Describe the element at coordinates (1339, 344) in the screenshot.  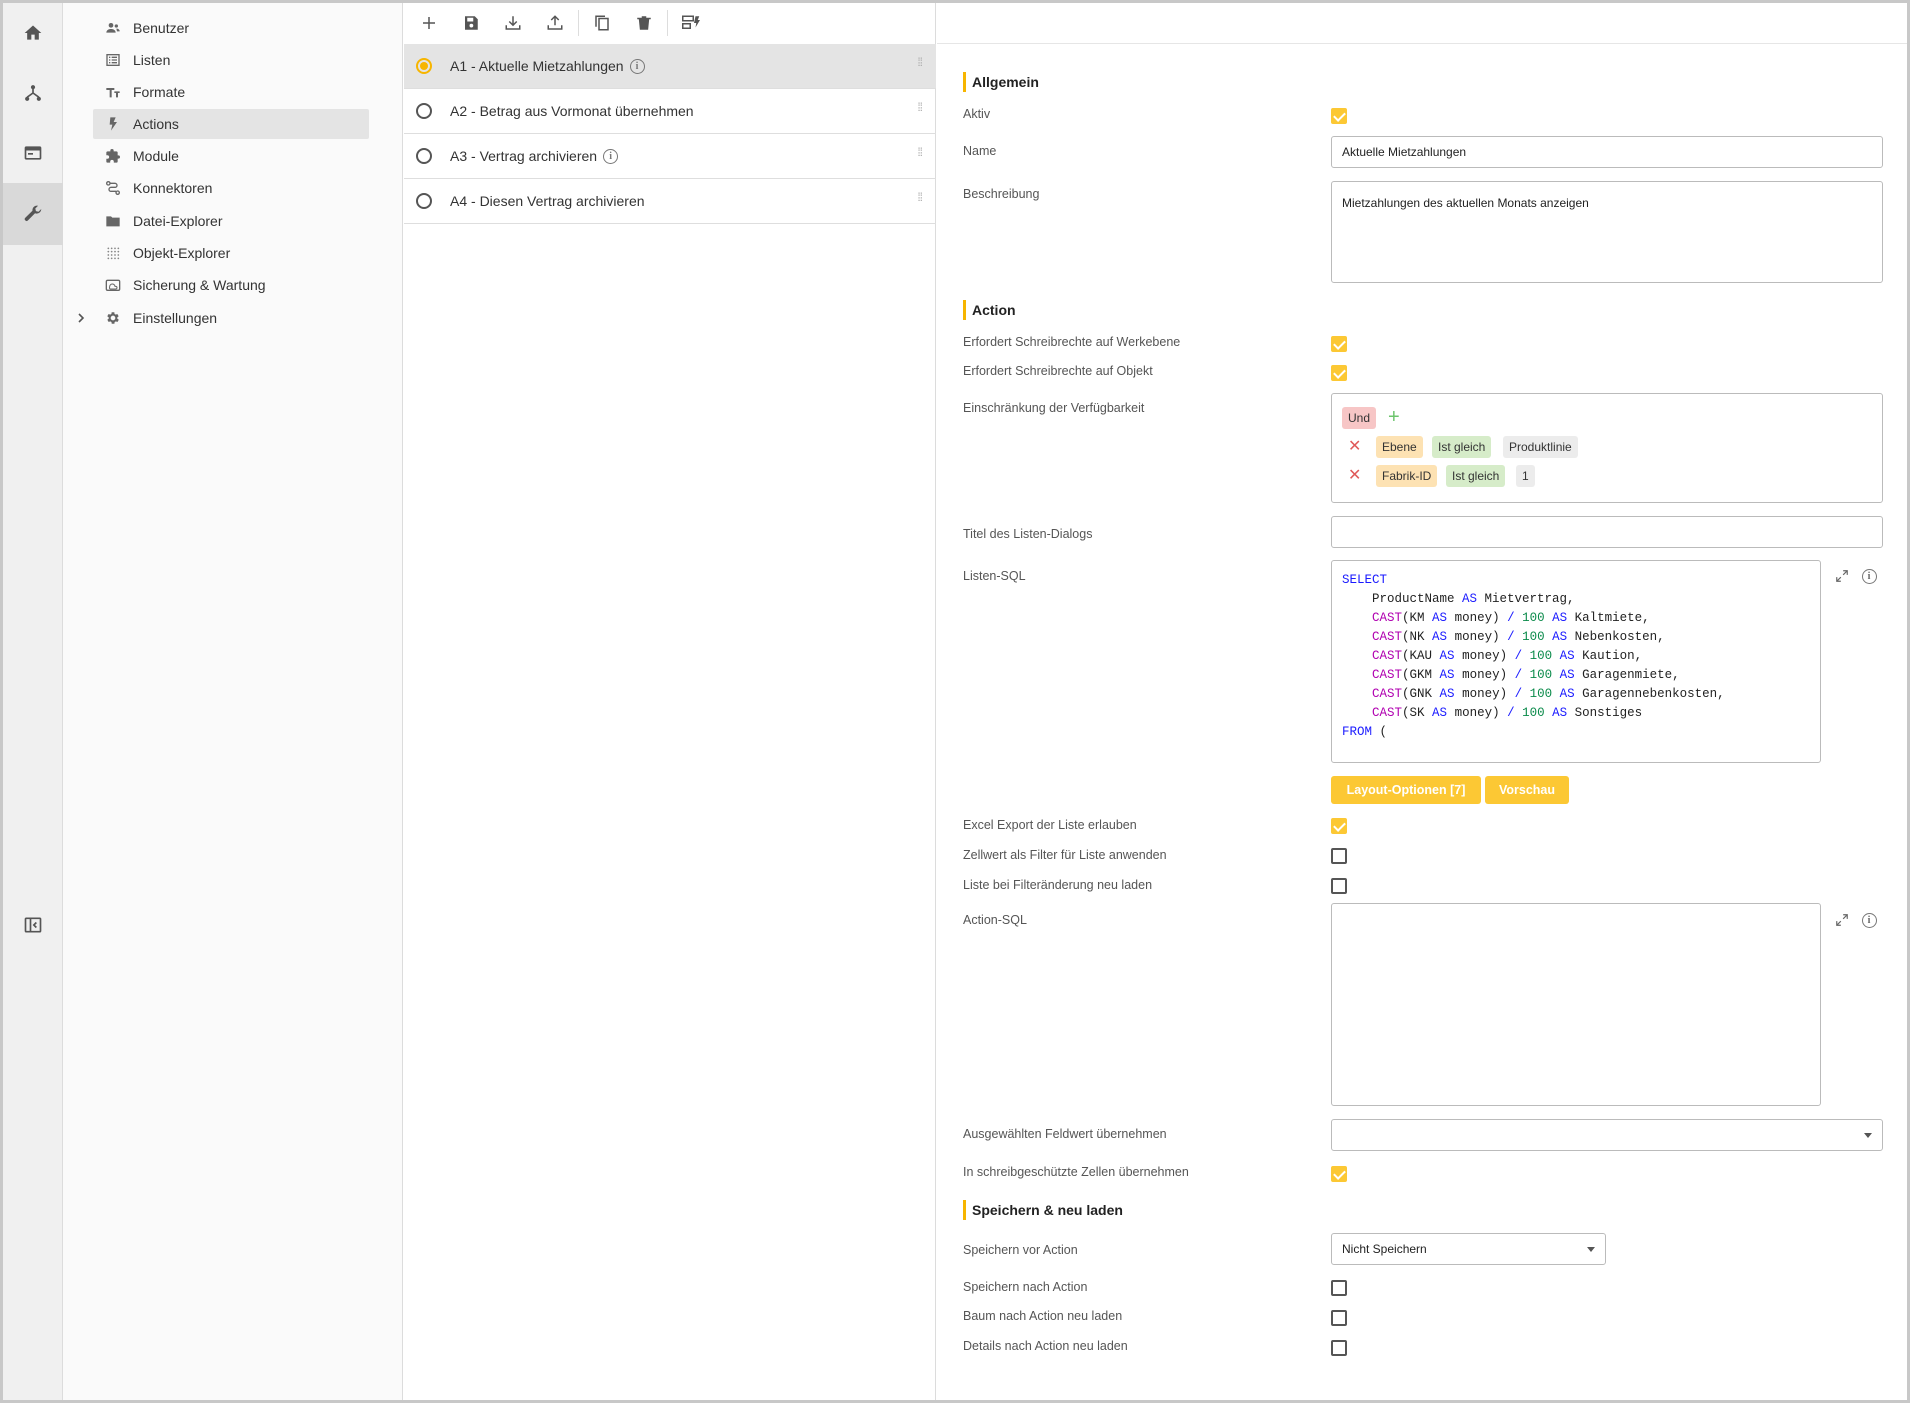
I see `checkbox-schreibrechte-werk` at that location.